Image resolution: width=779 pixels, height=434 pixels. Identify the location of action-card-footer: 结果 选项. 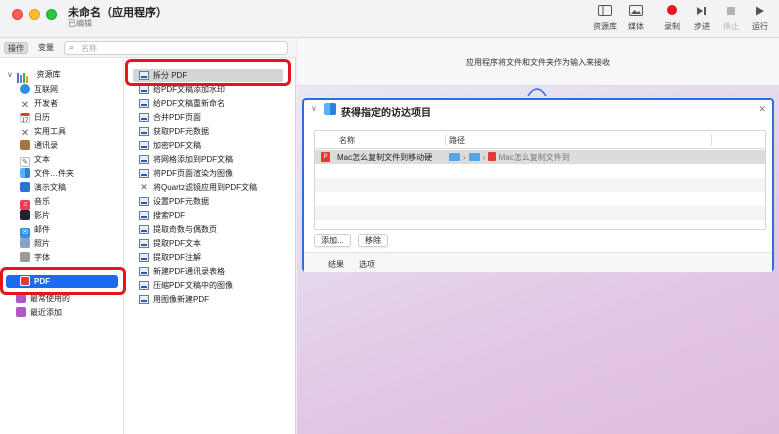
(538, 262).